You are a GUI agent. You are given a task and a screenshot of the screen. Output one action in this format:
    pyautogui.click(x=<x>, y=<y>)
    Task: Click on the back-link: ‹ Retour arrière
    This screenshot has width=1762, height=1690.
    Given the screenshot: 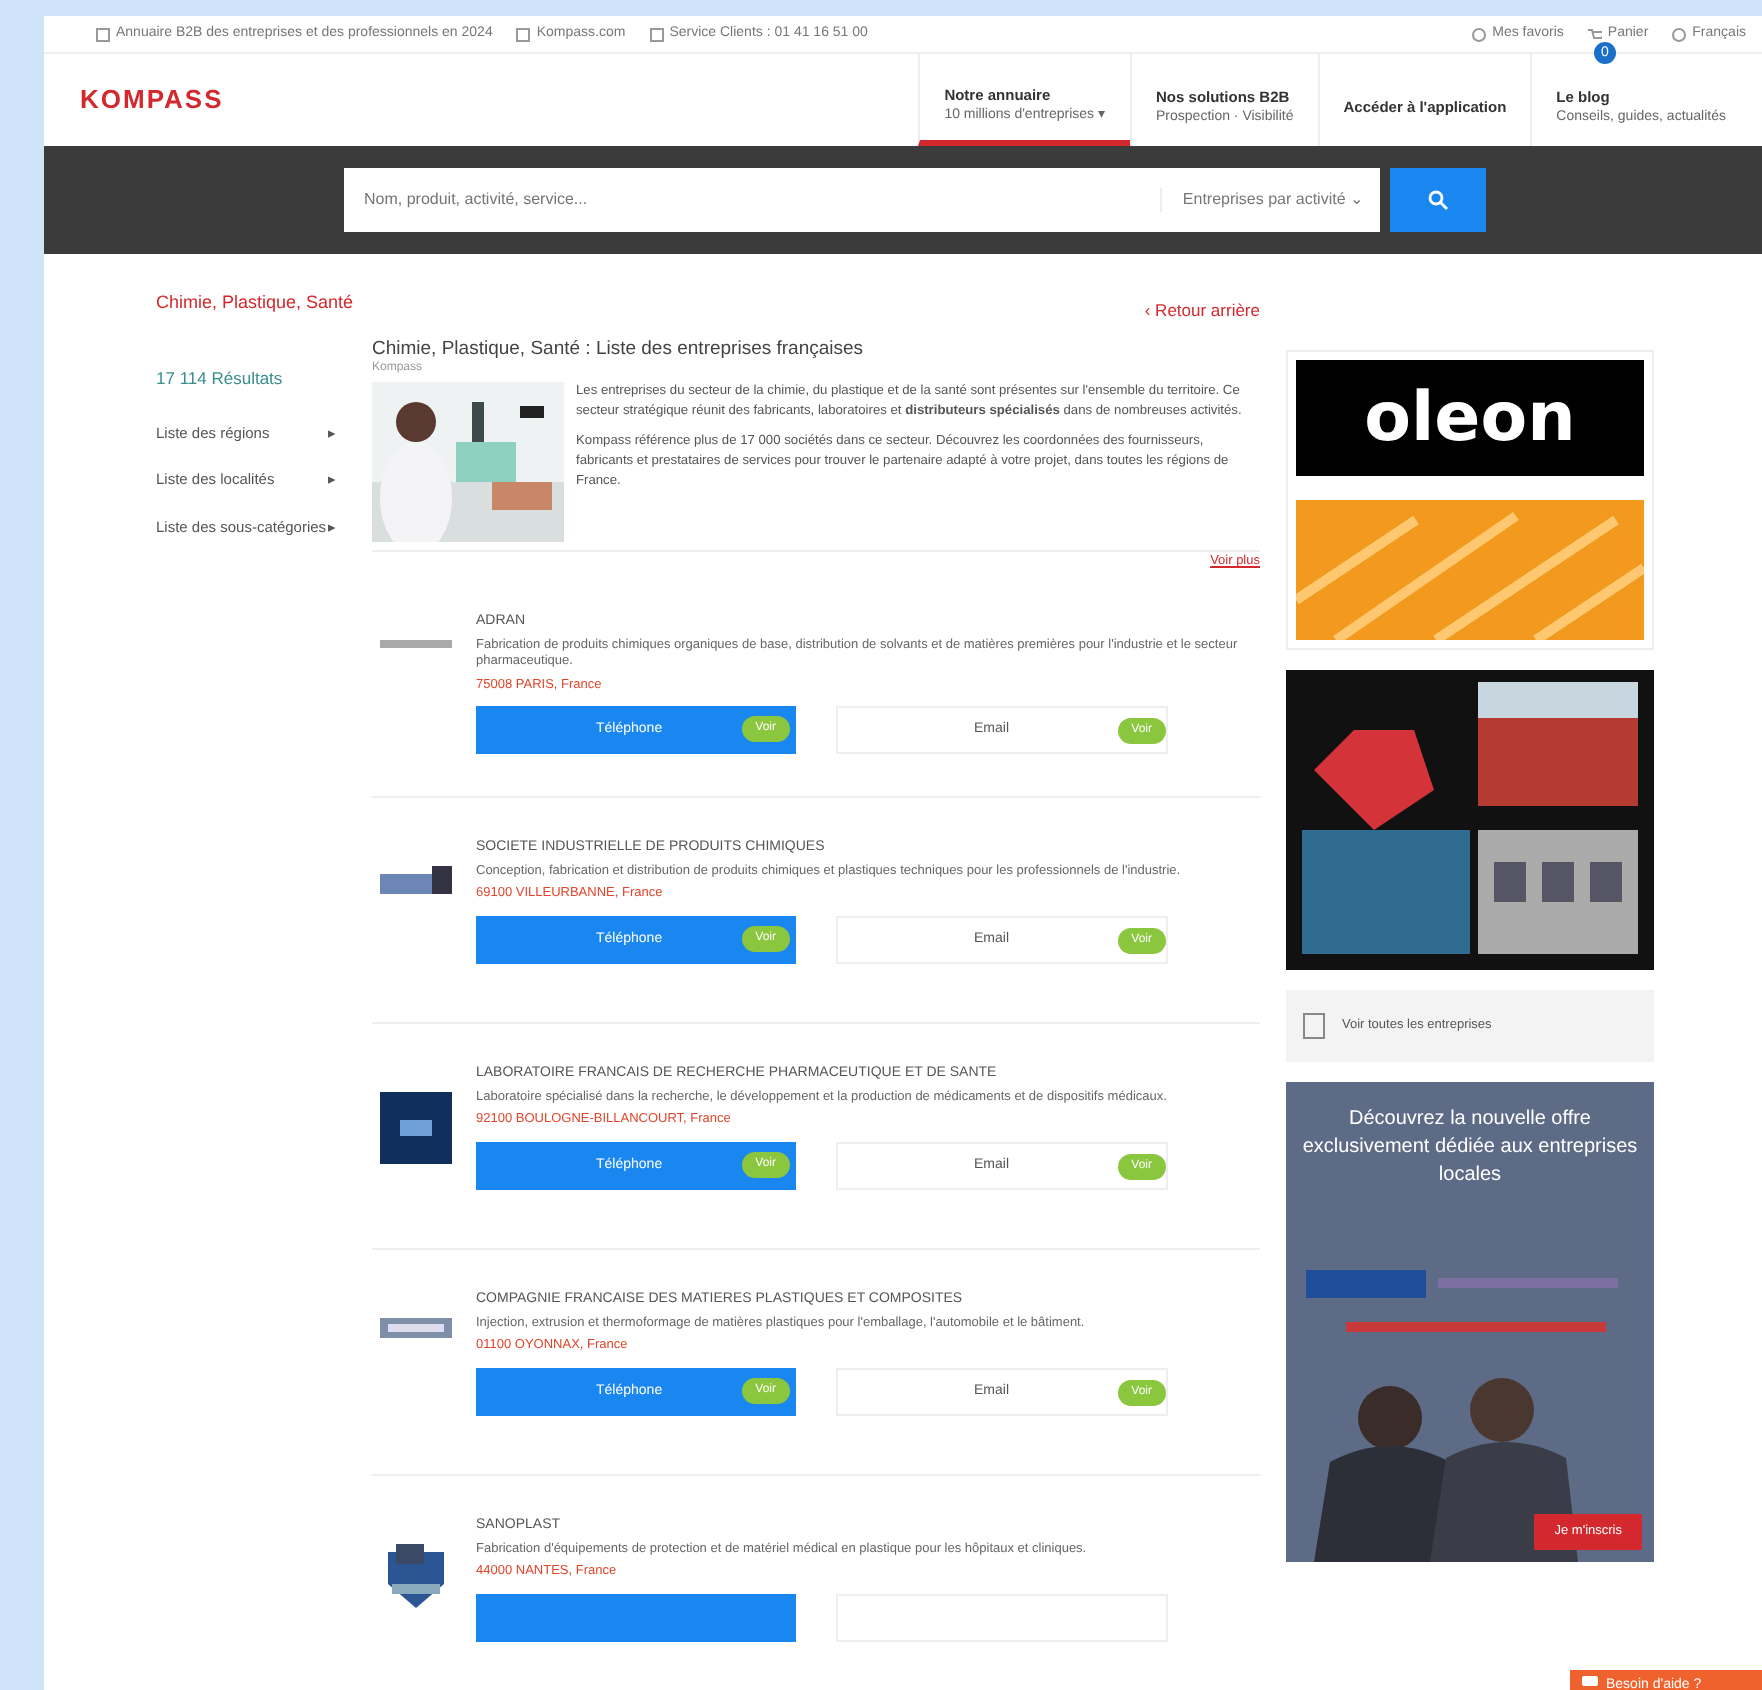 What is the action you would take?
    pyautogui.click(x=816, y=314)
    